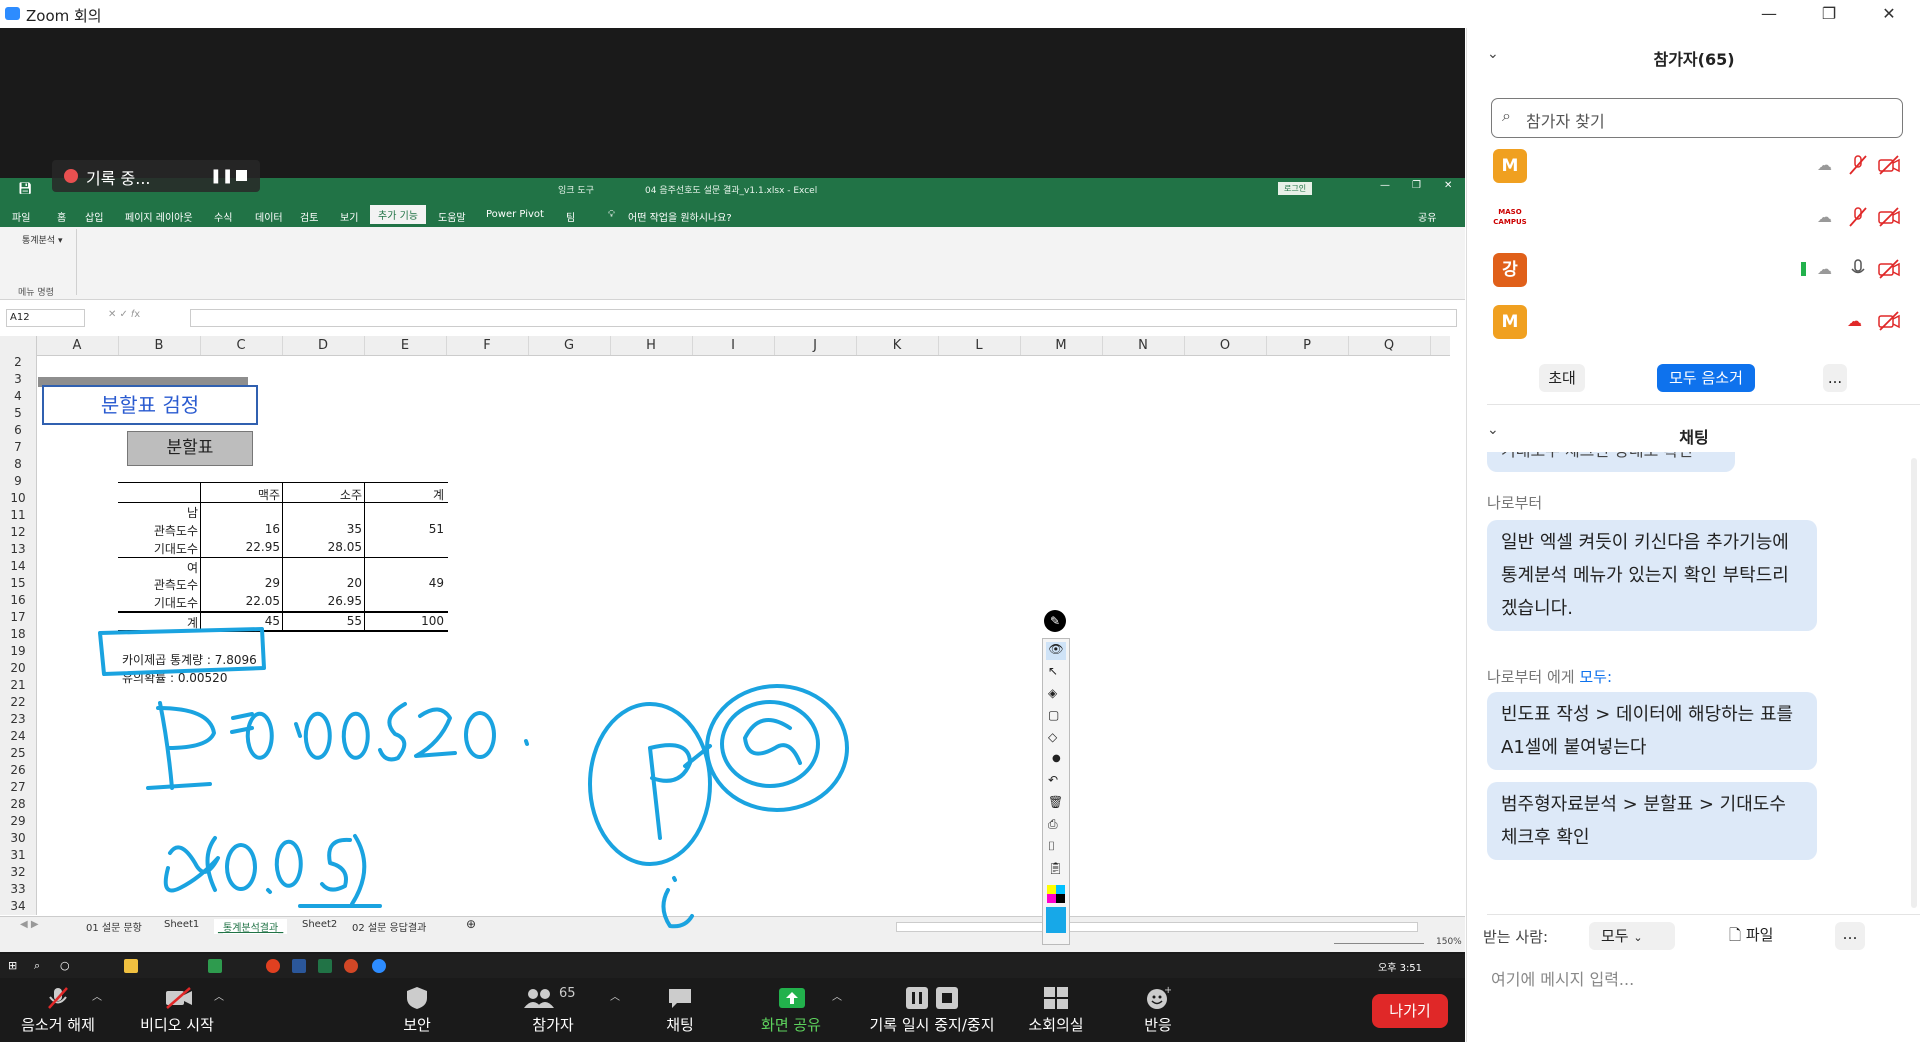 The height and width of the screenshot is (1042, 1920). I want to click on chat-icon, so click(680, 998).